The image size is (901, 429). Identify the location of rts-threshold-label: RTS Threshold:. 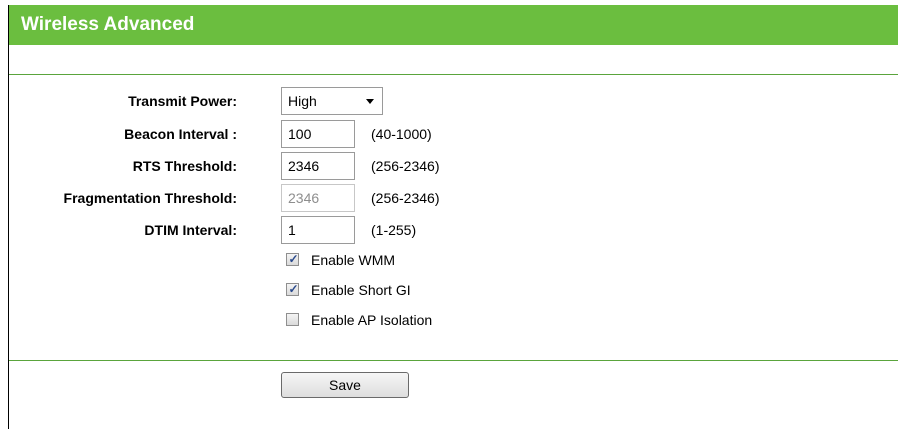
(184, 166).